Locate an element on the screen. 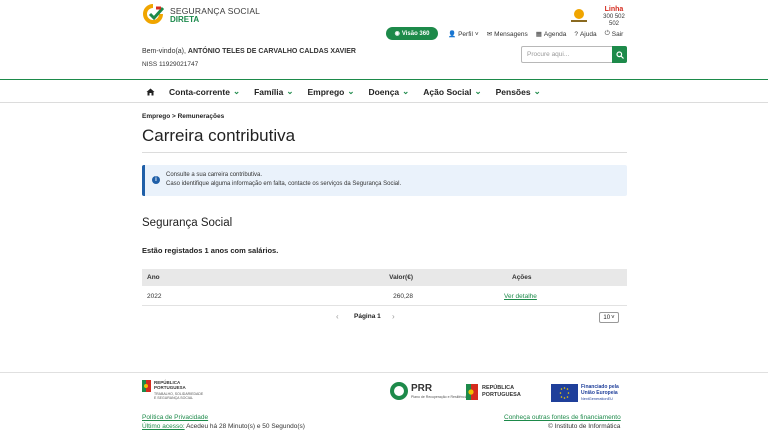 This screenshot has width=768, height=446. agenda-label: Agenda is located at coordinates (555, 34).